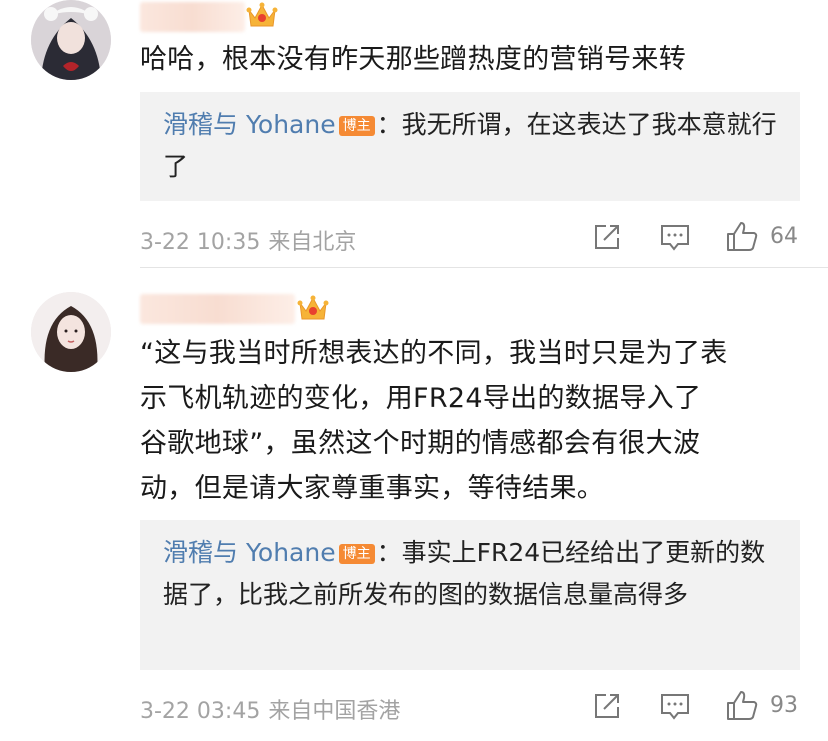 The image size is (828, 741). I want to click on comment-location: 来自北京, so click(312, 242).